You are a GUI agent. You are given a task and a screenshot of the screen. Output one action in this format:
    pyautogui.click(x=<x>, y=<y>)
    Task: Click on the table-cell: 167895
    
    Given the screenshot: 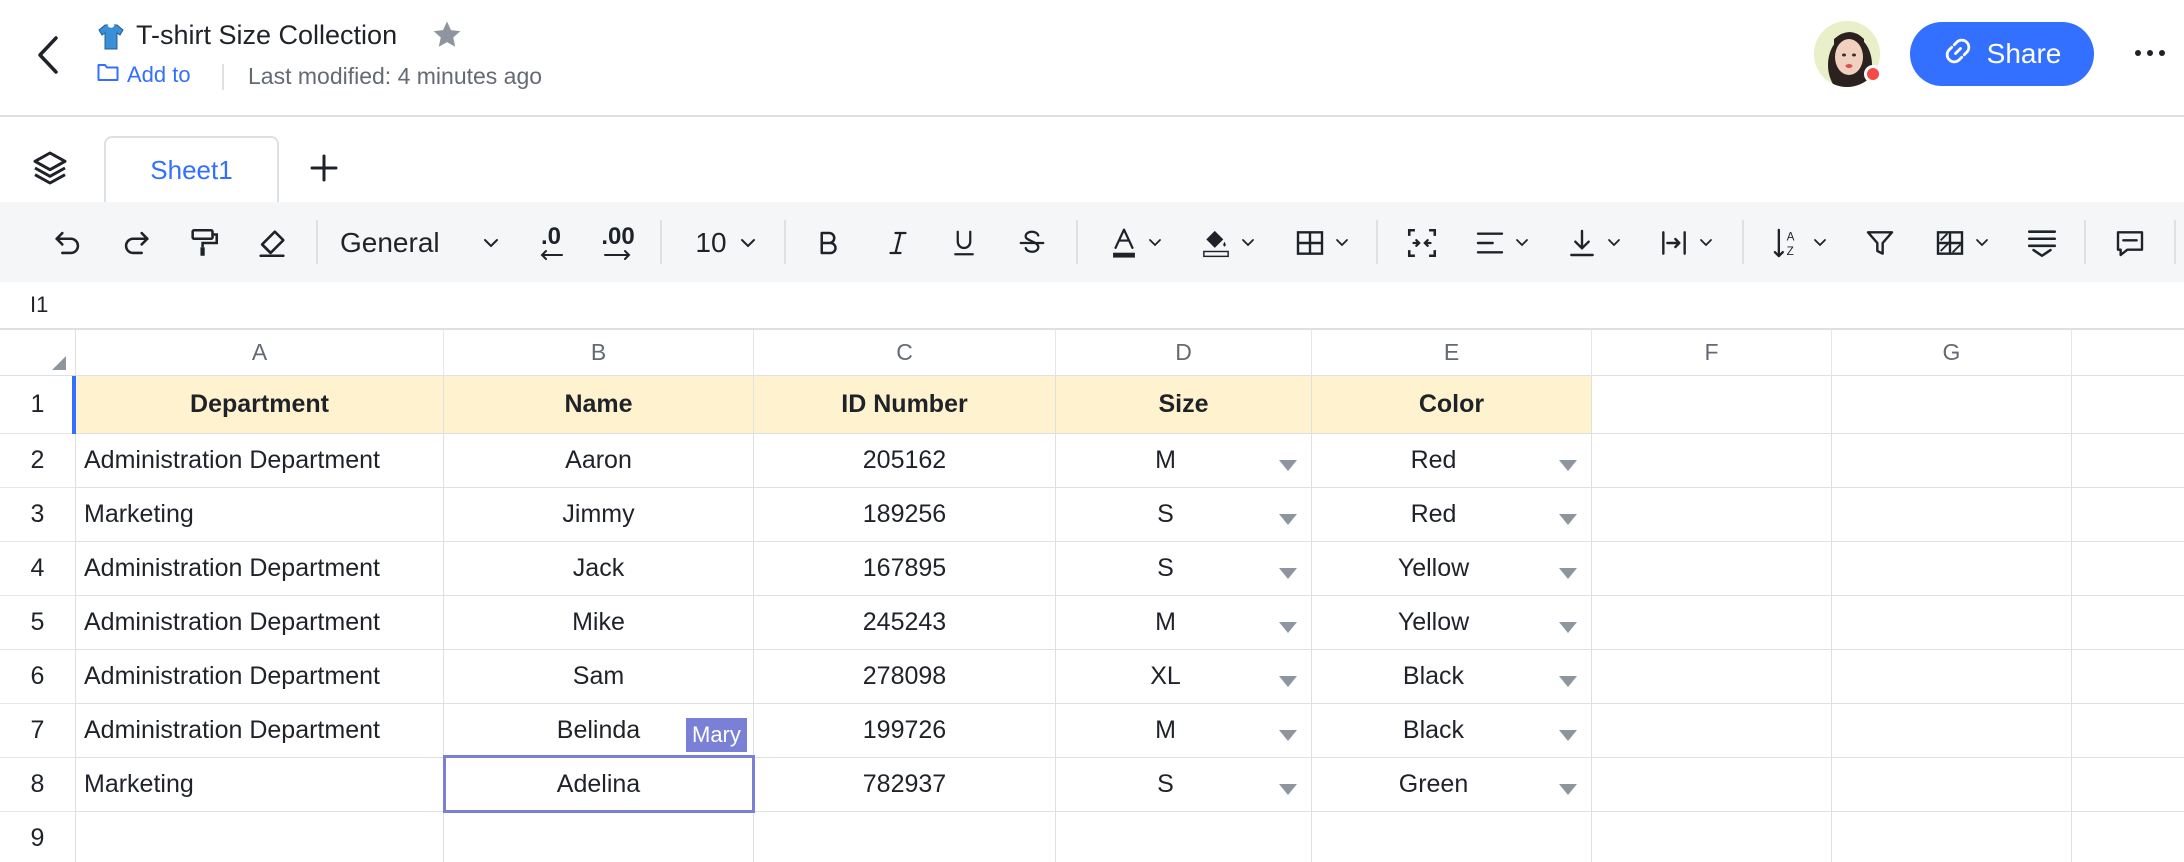 What is the action you would take?
    pyautogui.click(x=905, y=569)
    